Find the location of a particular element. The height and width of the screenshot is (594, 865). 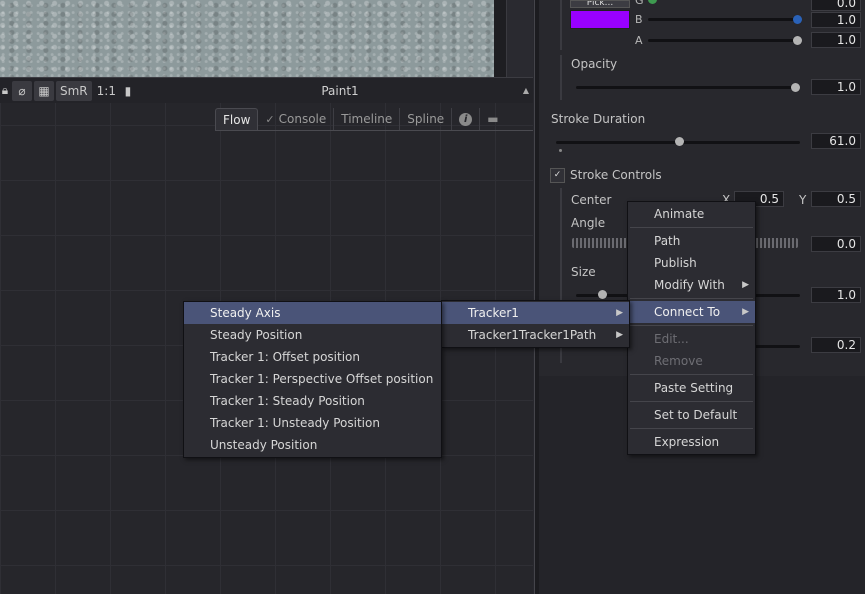

tab-spline: Spline is located at coordinates (426, 119).